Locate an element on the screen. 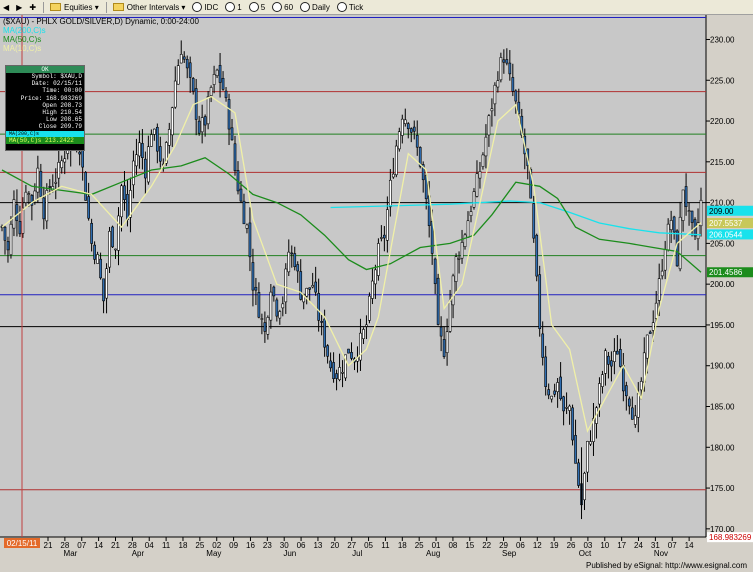  x-tick-label: 24 is located at coordinates (638, 545).